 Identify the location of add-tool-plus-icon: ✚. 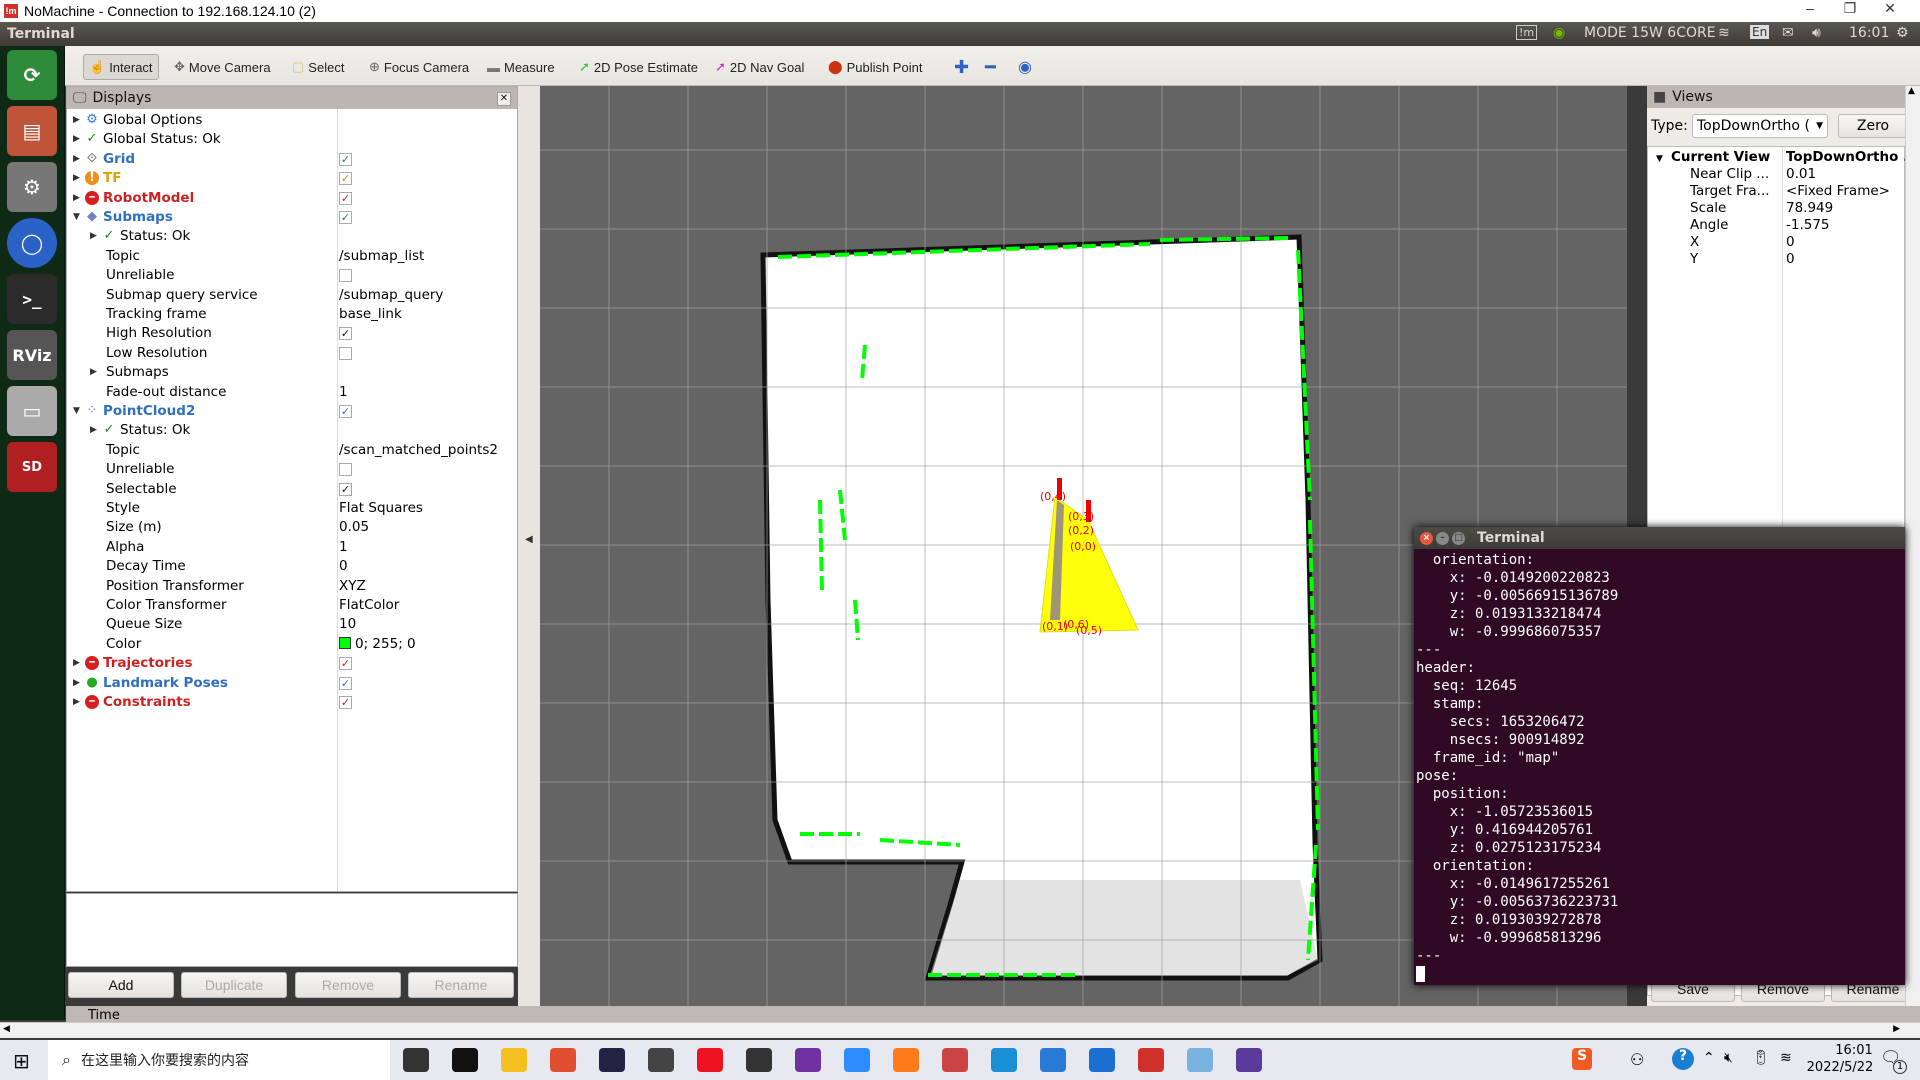
(961, 67).